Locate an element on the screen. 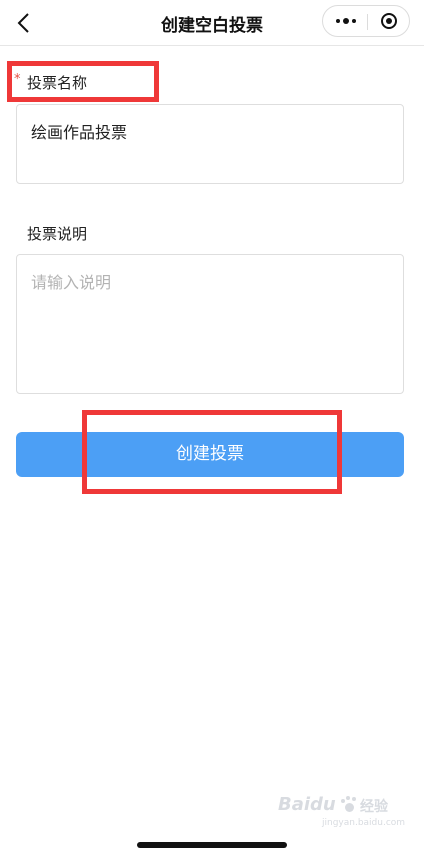 Image resolution: width=424 pixels, height=848 pixels. baidu-jingyan-watermark: Baidu 经验 jingyan.baidu.com is located at coordinates (343, 814).